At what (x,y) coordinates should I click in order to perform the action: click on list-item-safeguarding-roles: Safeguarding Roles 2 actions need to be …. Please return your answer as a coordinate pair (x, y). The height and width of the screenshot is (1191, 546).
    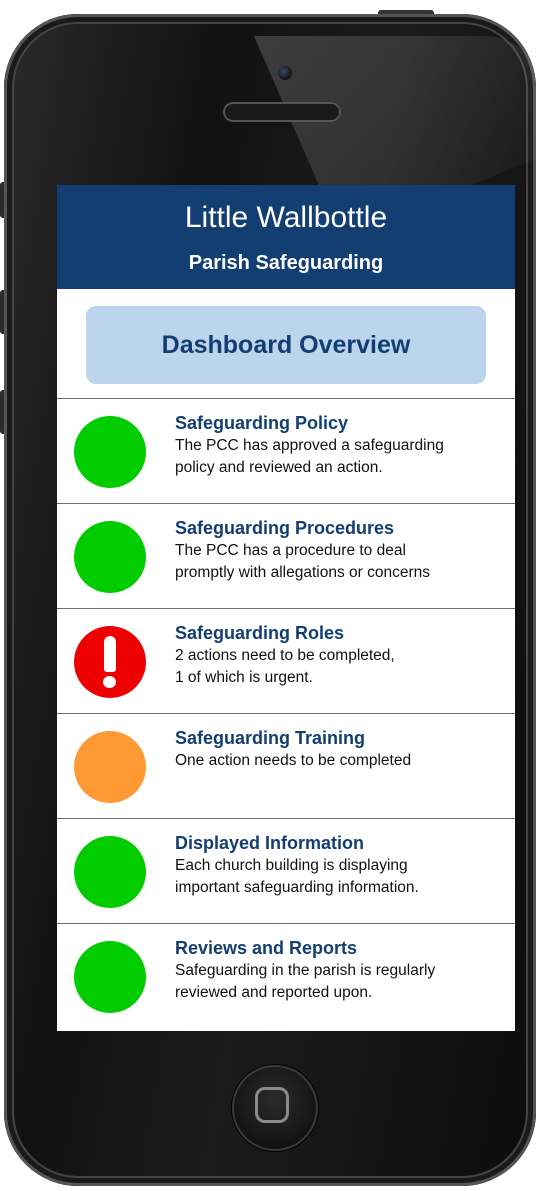
    Looking at the image, I should click on (286, 661).